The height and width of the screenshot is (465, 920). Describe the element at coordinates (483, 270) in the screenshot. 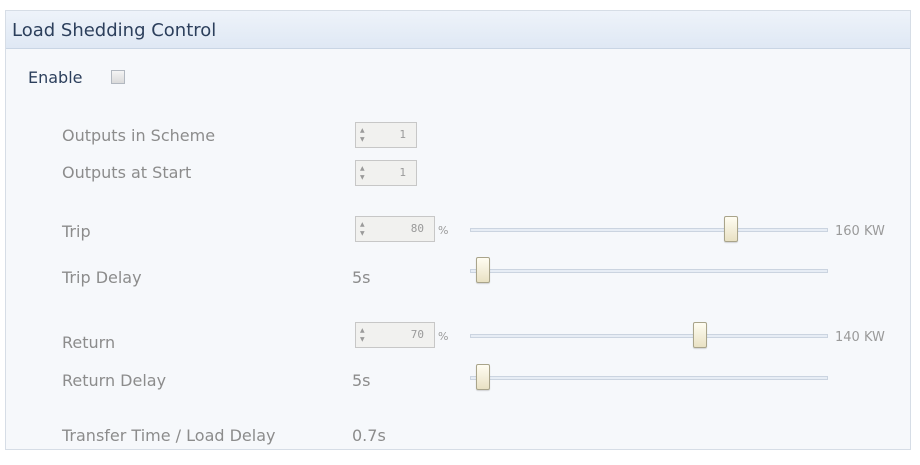

I see `trip-delay-slider-thumb` at that location.